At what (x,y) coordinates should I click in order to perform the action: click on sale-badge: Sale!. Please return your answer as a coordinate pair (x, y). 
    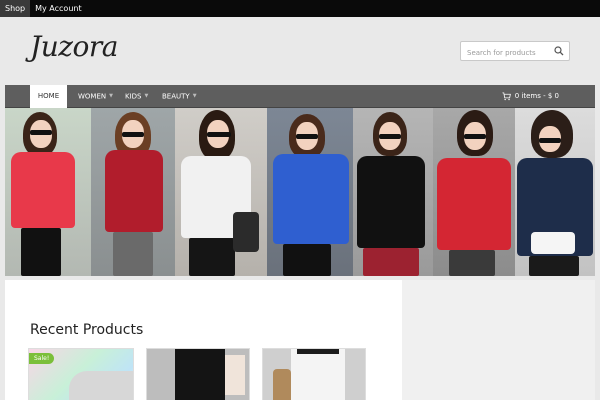
    Looking at the image, I should click on (42, 358).